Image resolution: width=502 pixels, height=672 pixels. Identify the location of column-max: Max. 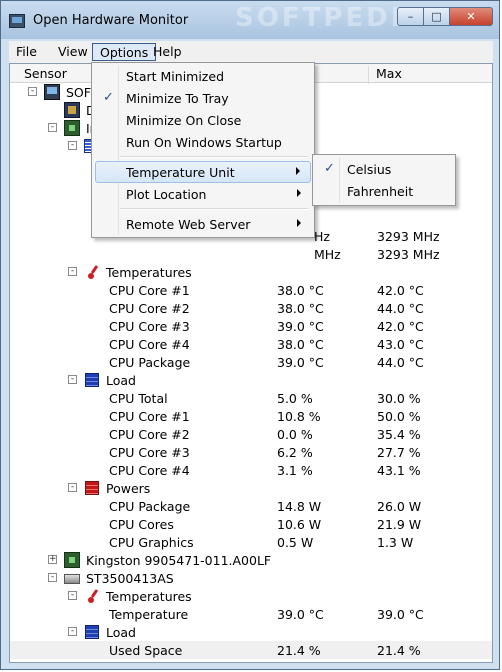
(389, 73).